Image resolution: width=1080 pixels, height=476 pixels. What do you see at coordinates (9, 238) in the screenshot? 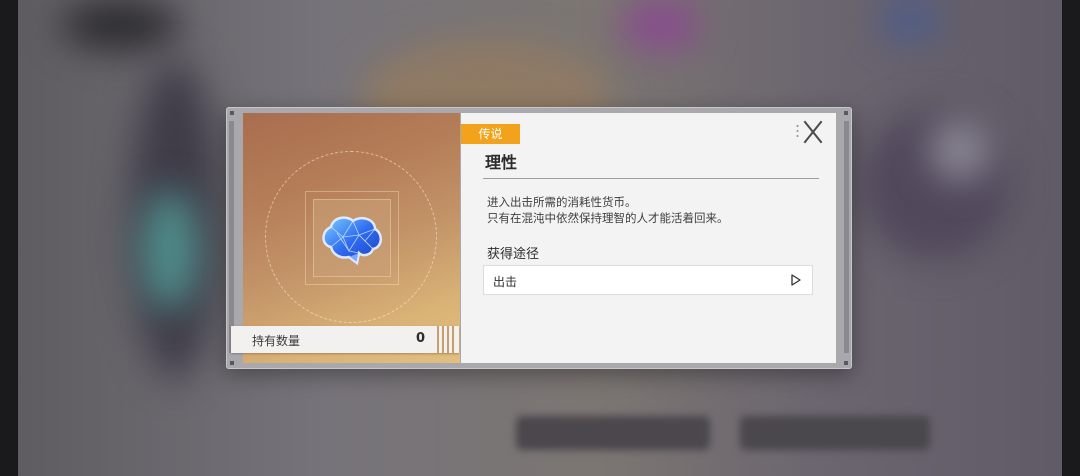
I see `screen-edge-left` at bounding box center [9, 238].